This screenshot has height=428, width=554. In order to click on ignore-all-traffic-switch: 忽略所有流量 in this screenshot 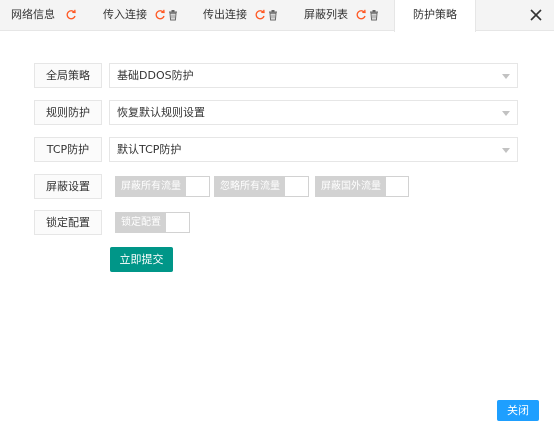, I will do `click(261, 186)`.